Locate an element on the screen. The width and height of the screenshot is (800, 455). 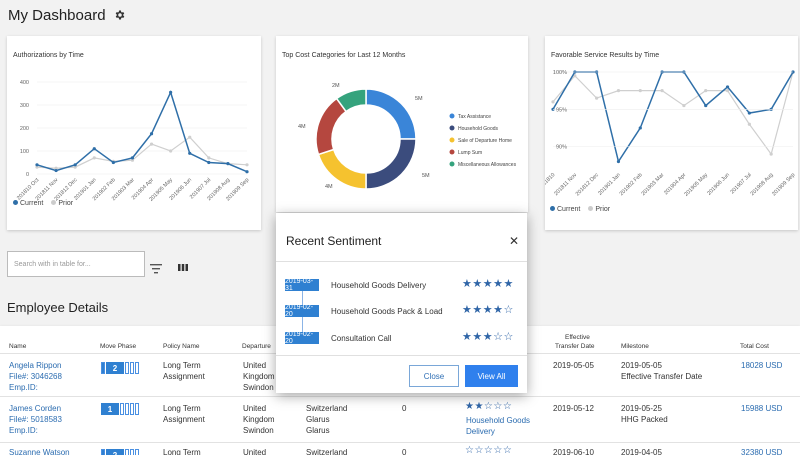
col-header-milestone: Milestone is located at coordinates (635, 346).